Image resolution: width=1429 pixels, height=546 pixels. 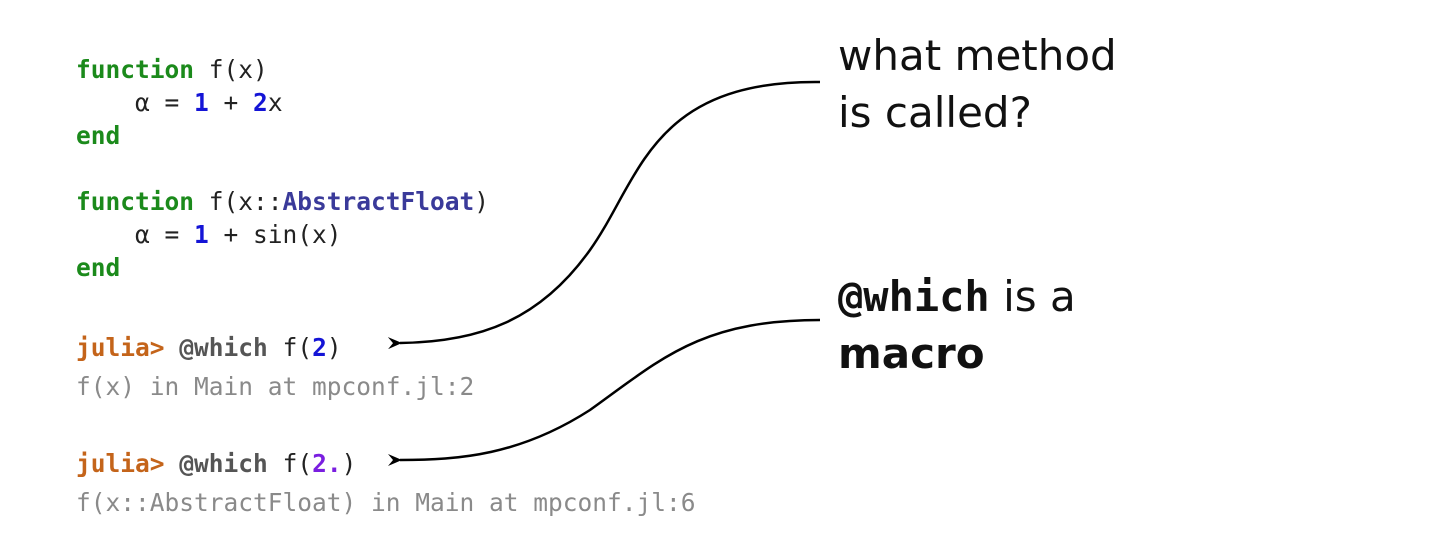 What do you see at coordinates (914, 296) in the screenshot?
I see `macro-name: @which` at bounding box center [914, 296].